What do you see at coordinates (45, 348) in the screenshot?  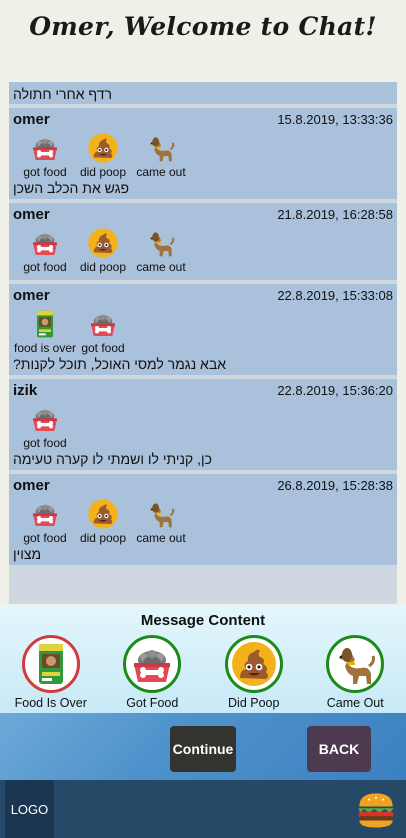 I see `message-icon-label: food is over` at bounding box center [45, 348].